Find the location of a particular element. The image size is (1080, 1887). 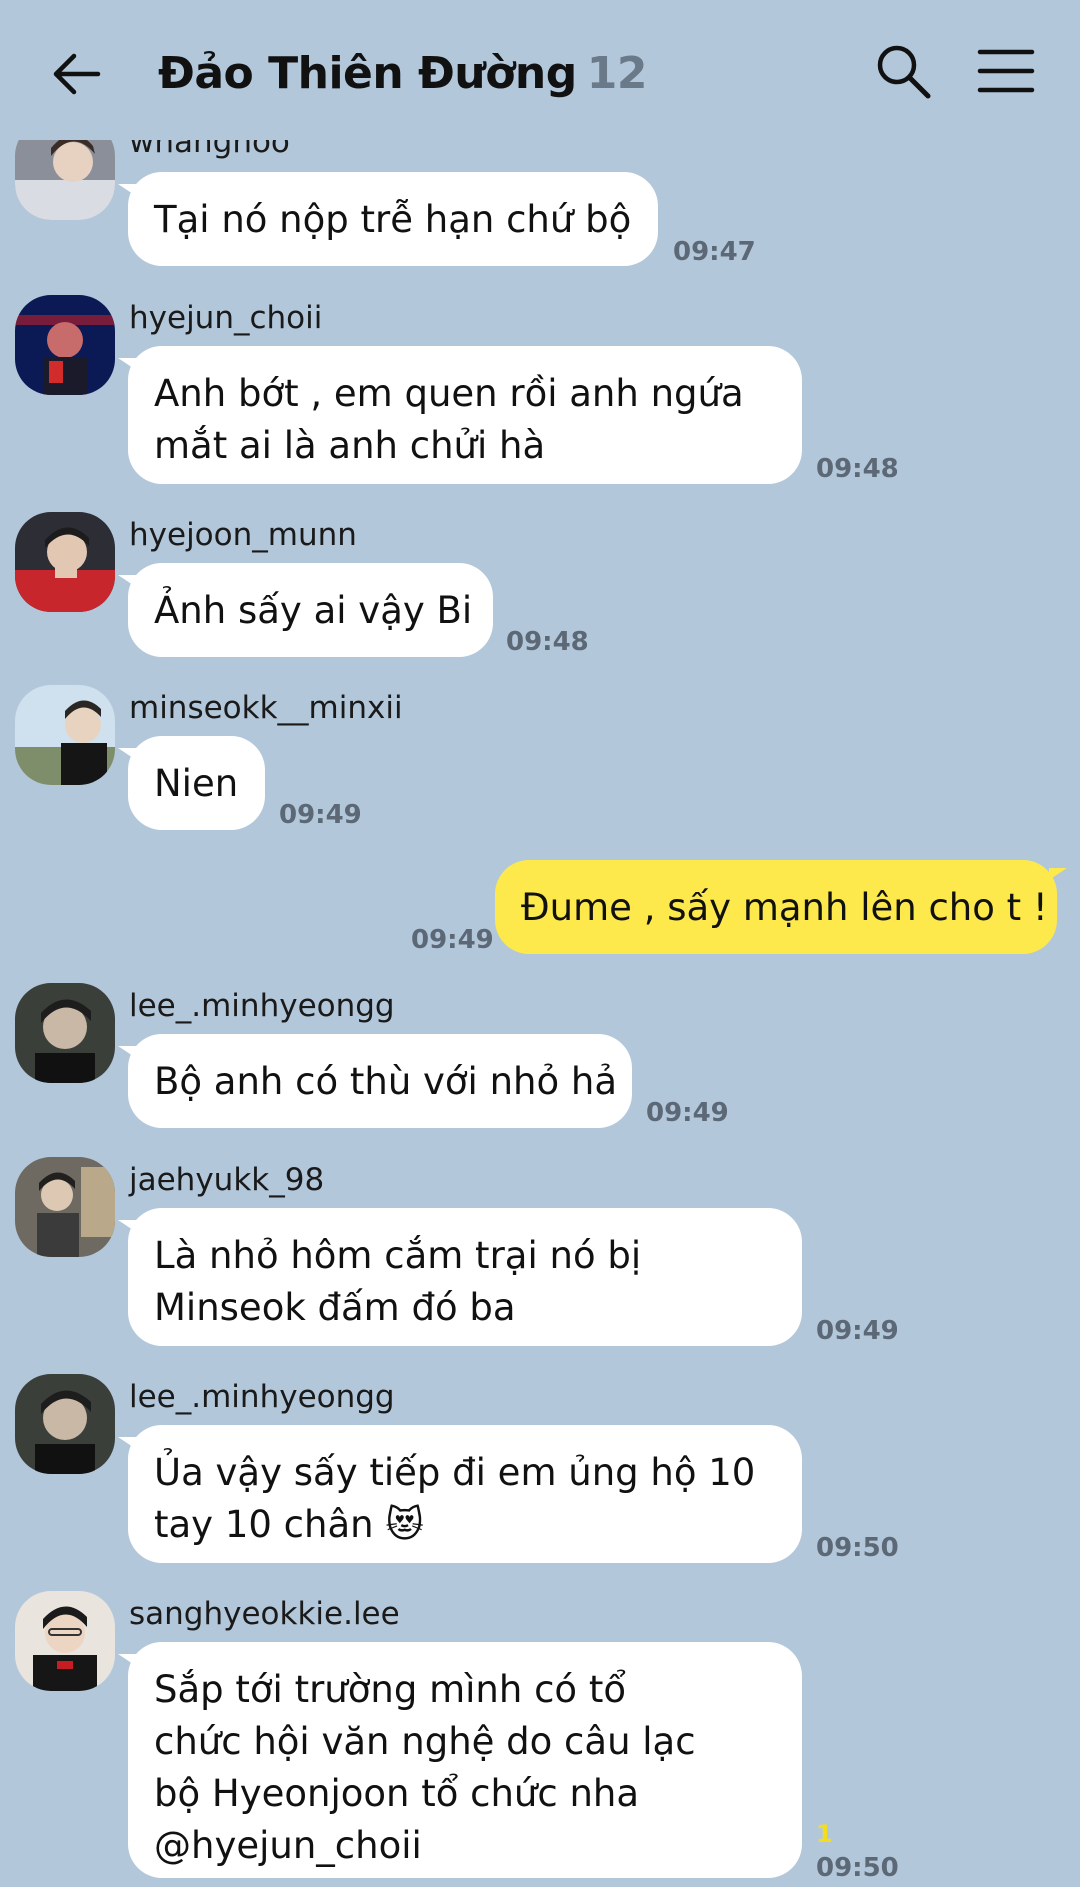

search-icon is located at coordinates (904, 72).